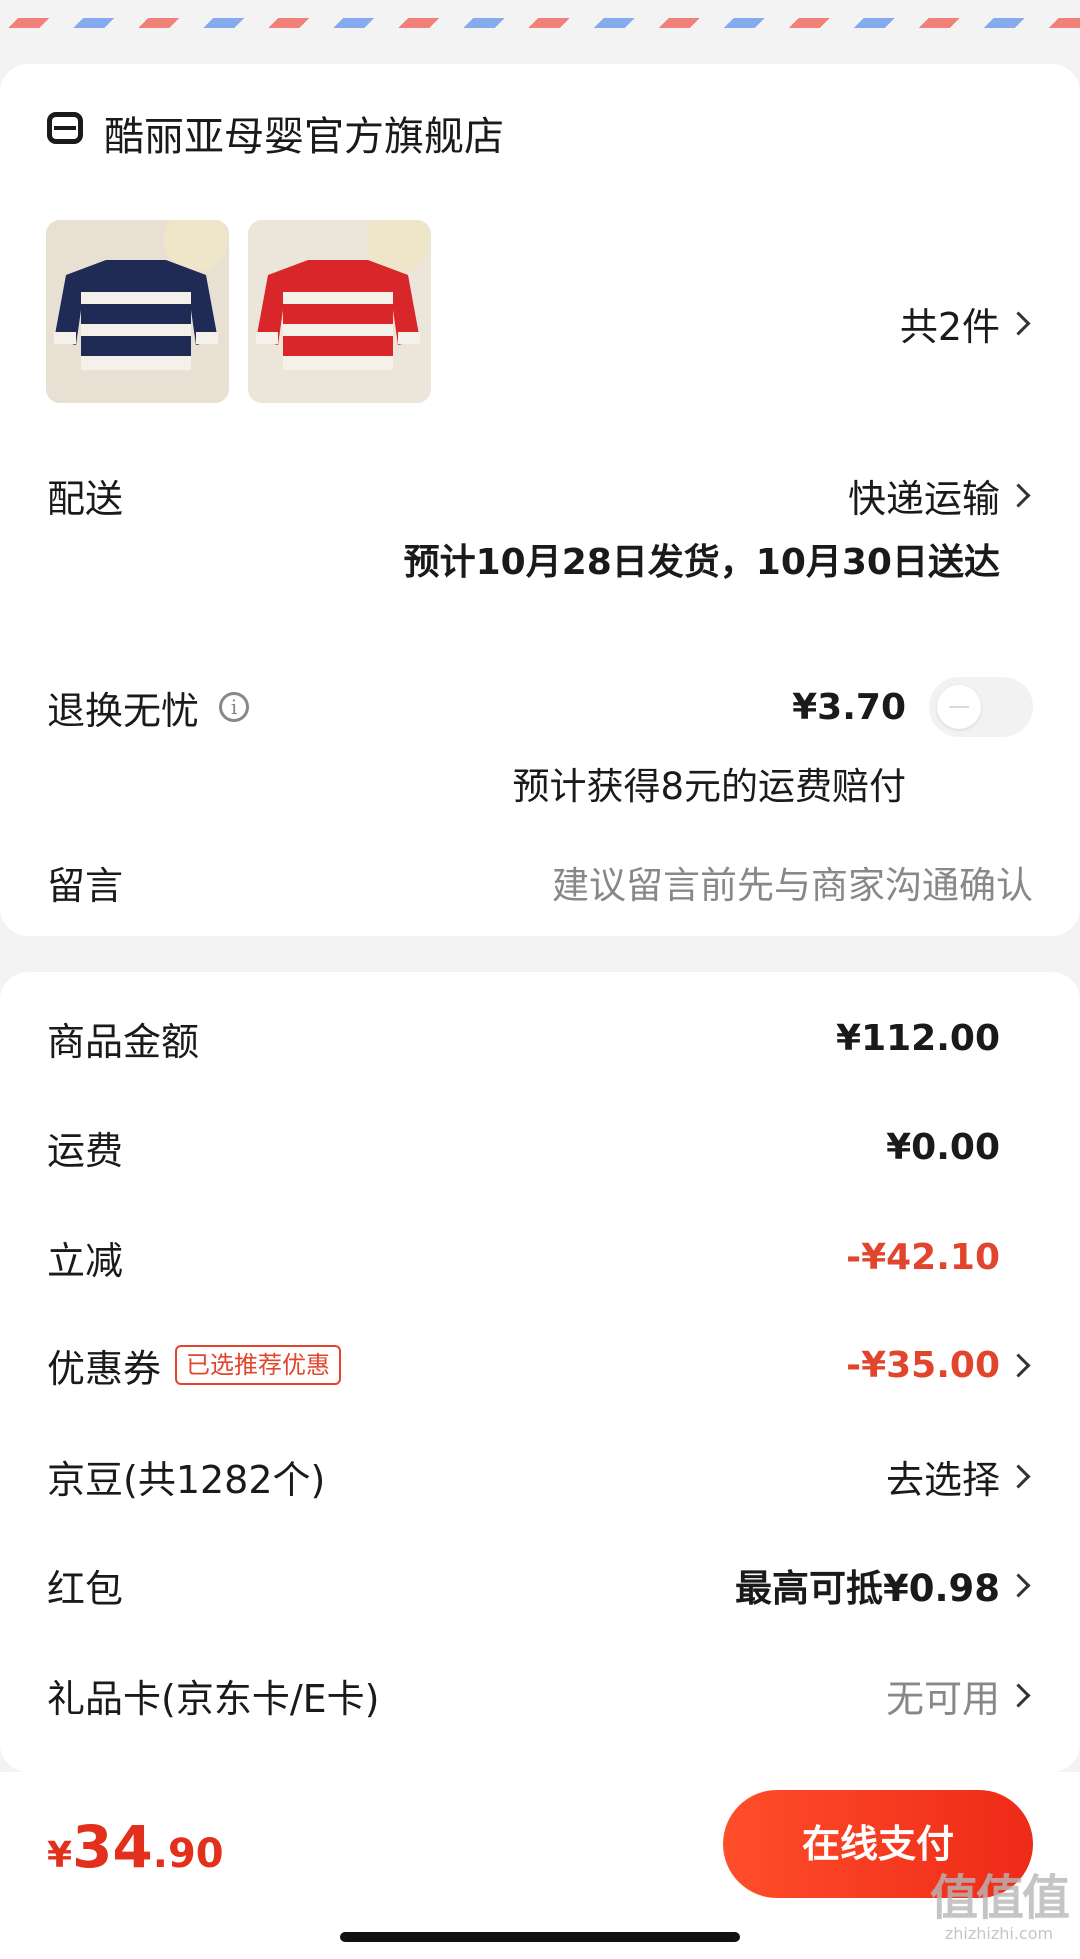  What do you see at coordinates (186, 1479) in the screenshot?
I see `jingdou-label: 京豆(共1282个)` at bounding box center [186, 1479].